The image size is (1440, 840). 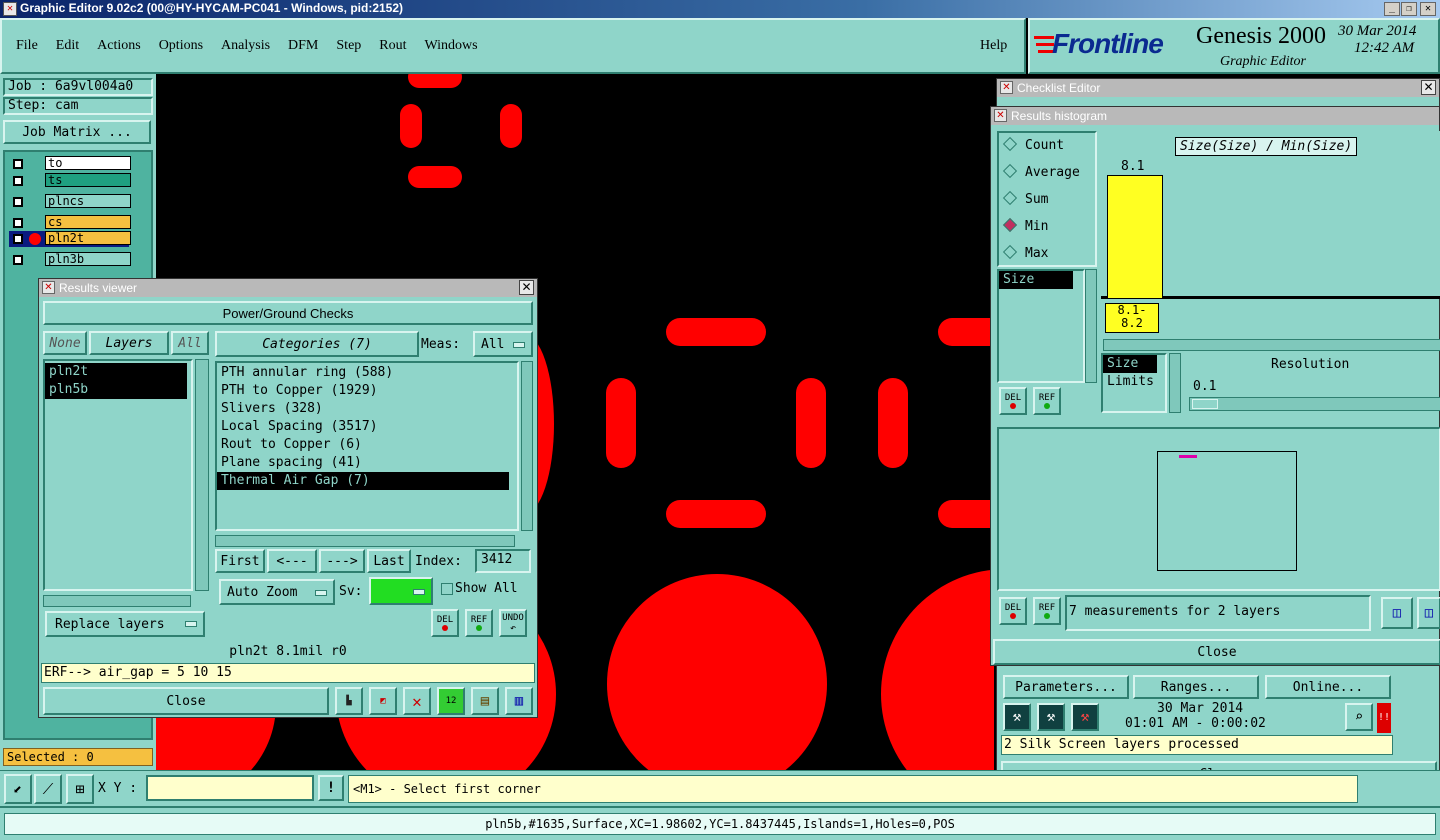 What do you see at coordinates (383, 701) in the screenshot?
I see `graph-icon: ◩` at bounding box center [383, 701].